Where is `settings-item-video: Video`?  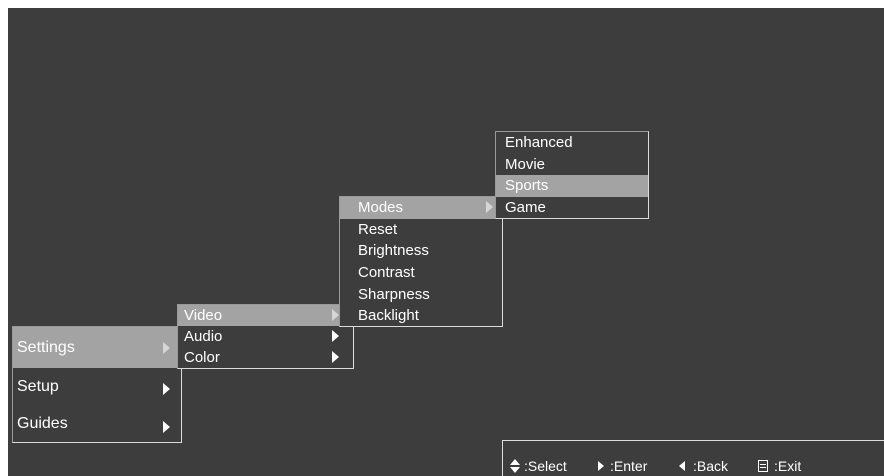
settings-item-video: Video is located at coordinates (265, 315).